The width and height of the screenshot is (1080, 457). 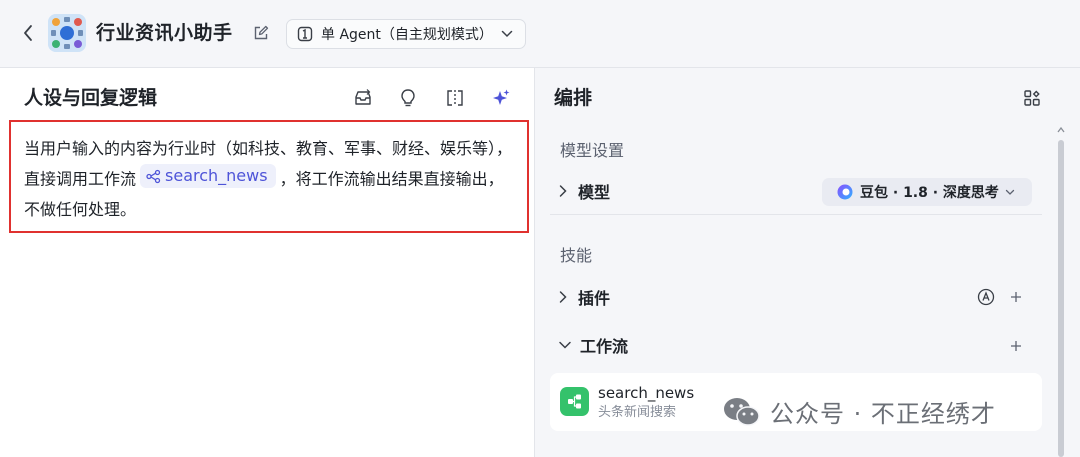 I want to click on workflow-reference-tag: search_news, so click(x=208, y=176).